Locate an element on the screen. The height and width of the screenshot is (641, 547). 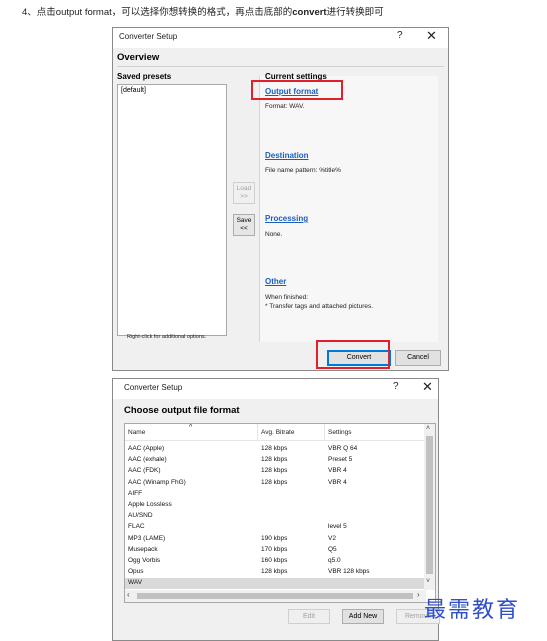
table-row: AAC (exhale) 128 kbps Preset 5 is located at coordinates (275, 460).